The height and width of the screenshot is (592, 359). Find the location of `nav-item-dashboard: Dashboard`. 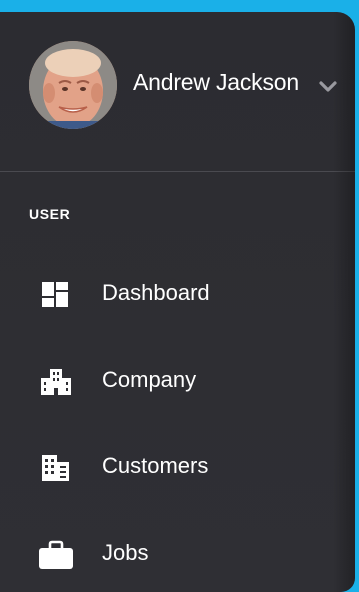

nav-item-dashboard: Dashboard is located at coordinates (177, 294).